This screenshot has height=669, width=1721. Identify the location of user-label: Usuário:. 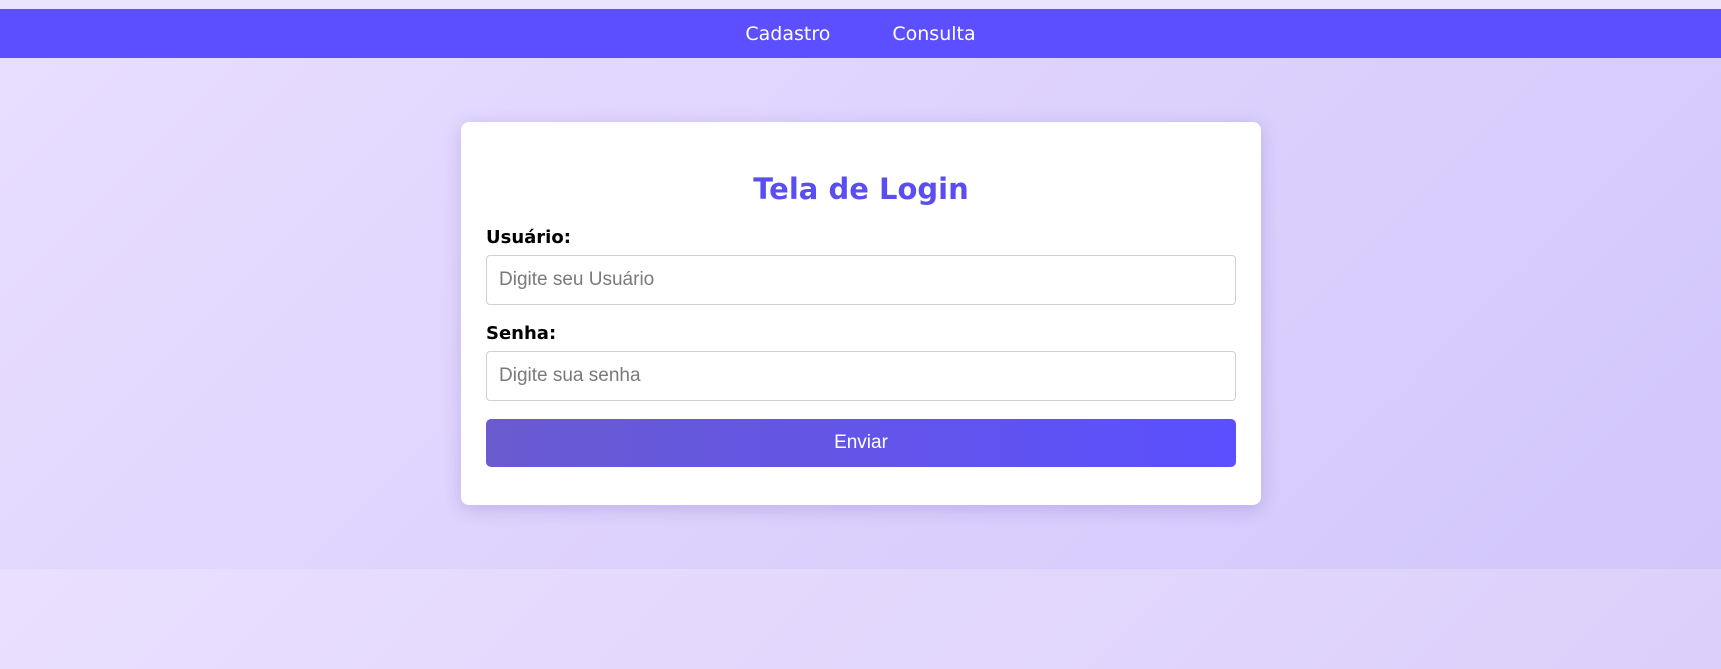
(528, 237).